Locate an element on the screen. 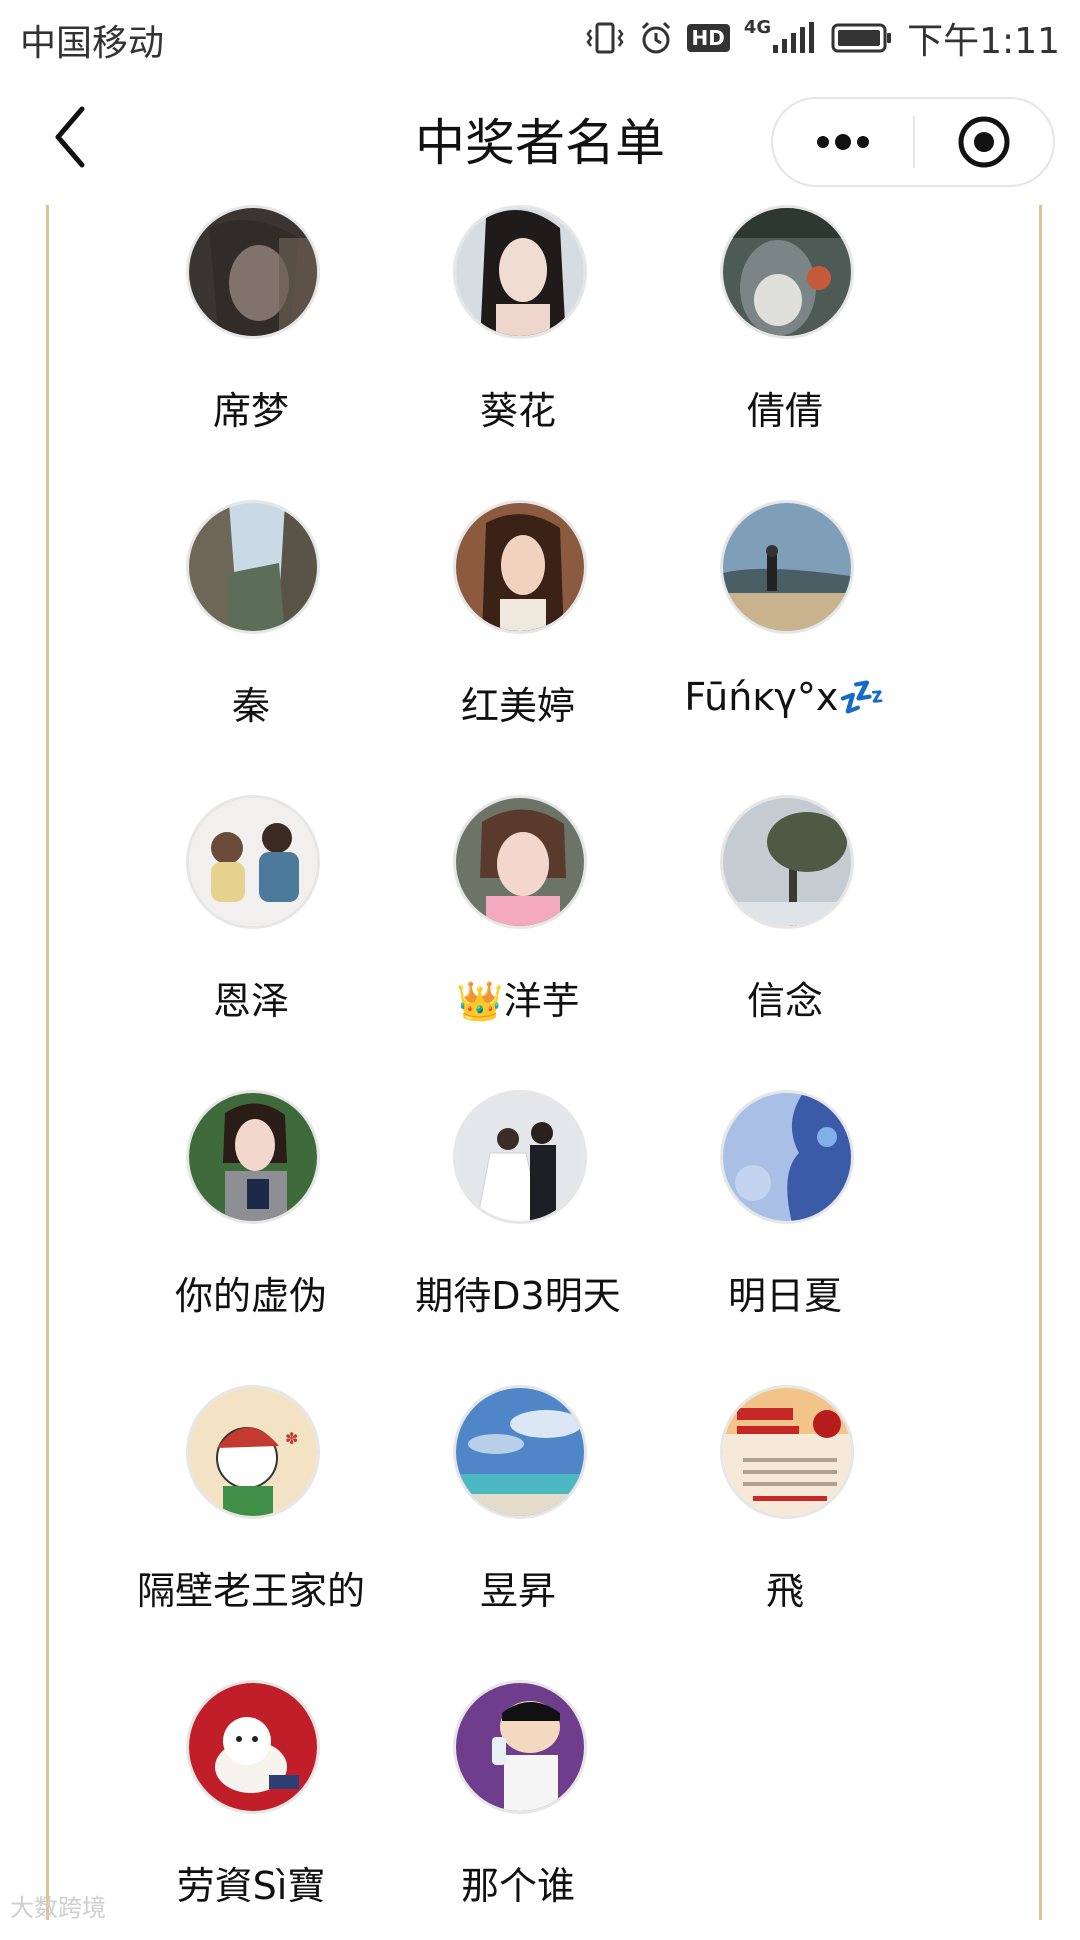 The height and width of the screenshot is (1940, 1080). more-button is located at coordinates (843, 142).